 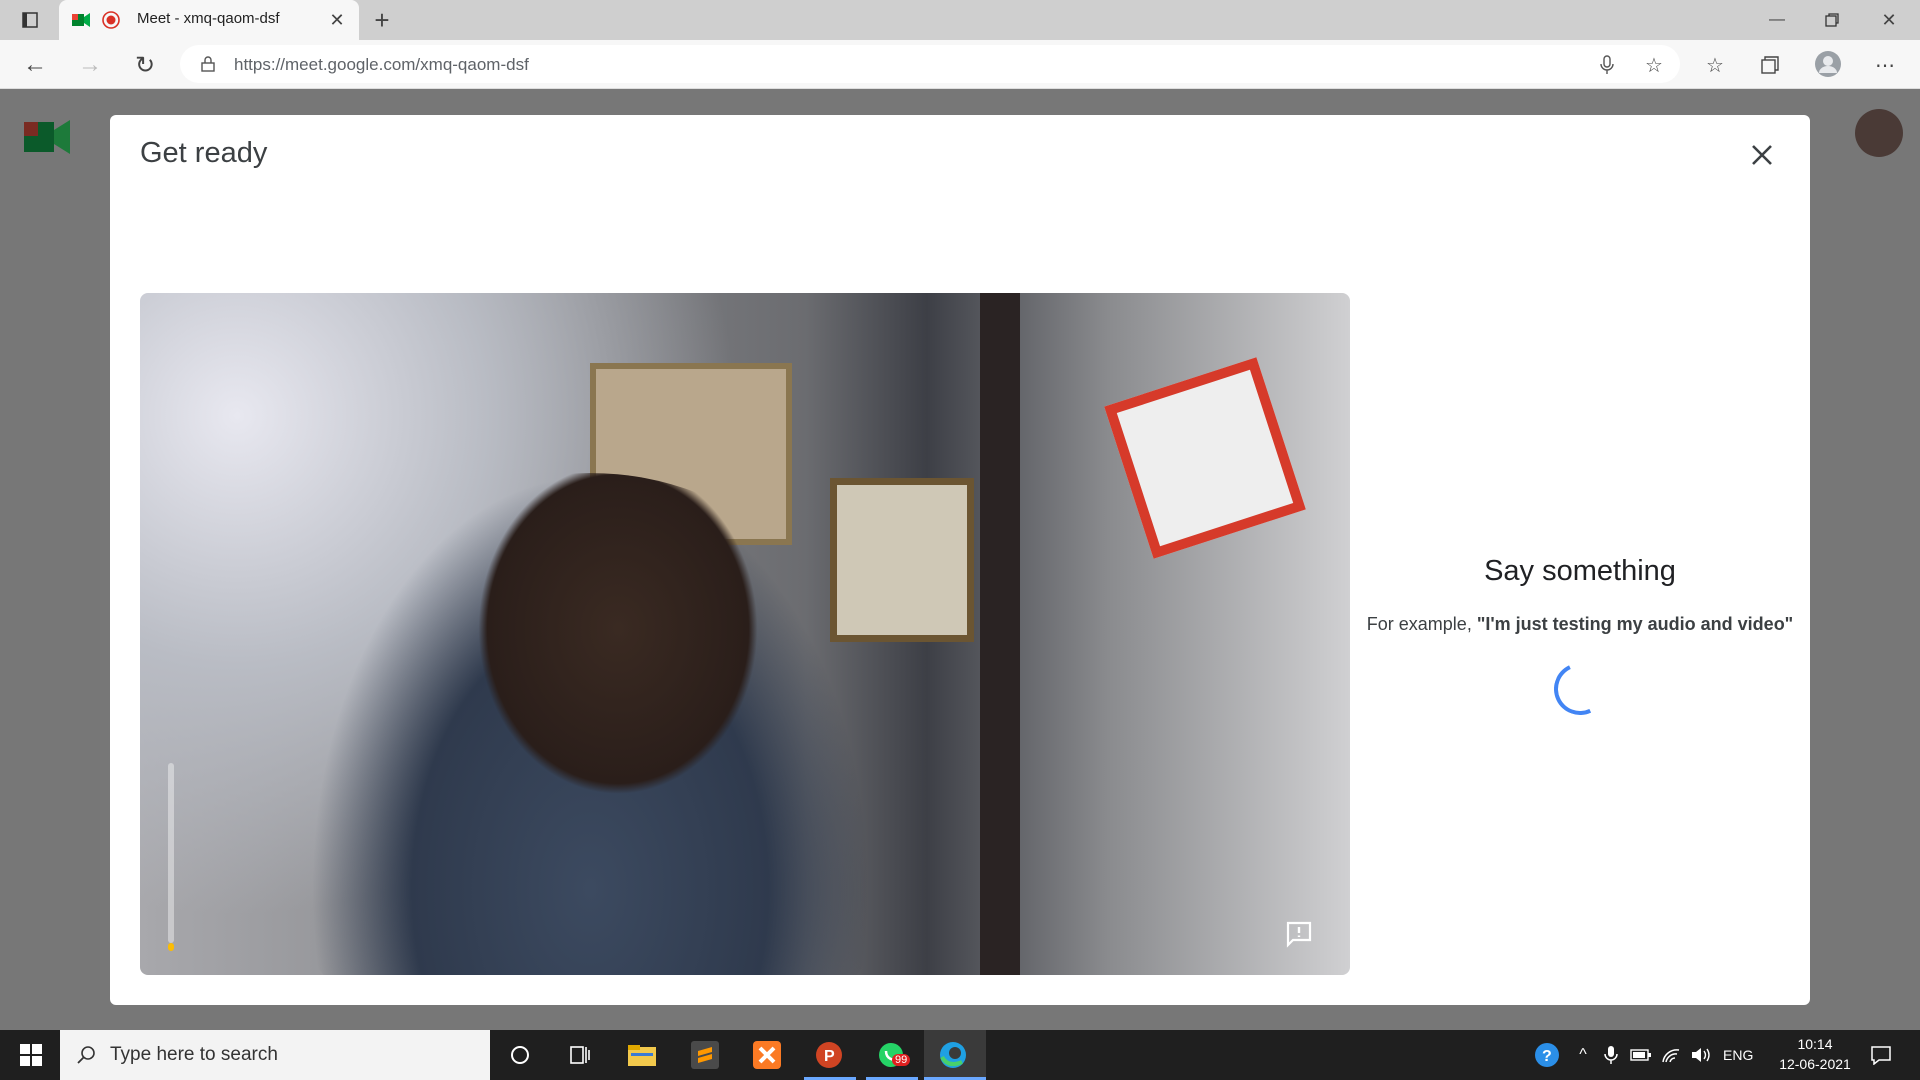 I want to click on close-tab-icon: ✕, so click(x=337, y=20).